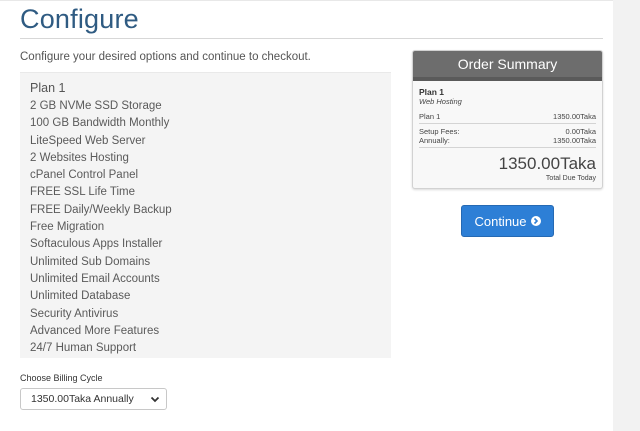  I want to click on summary-line-label: Plan 1, so click(430, 116).